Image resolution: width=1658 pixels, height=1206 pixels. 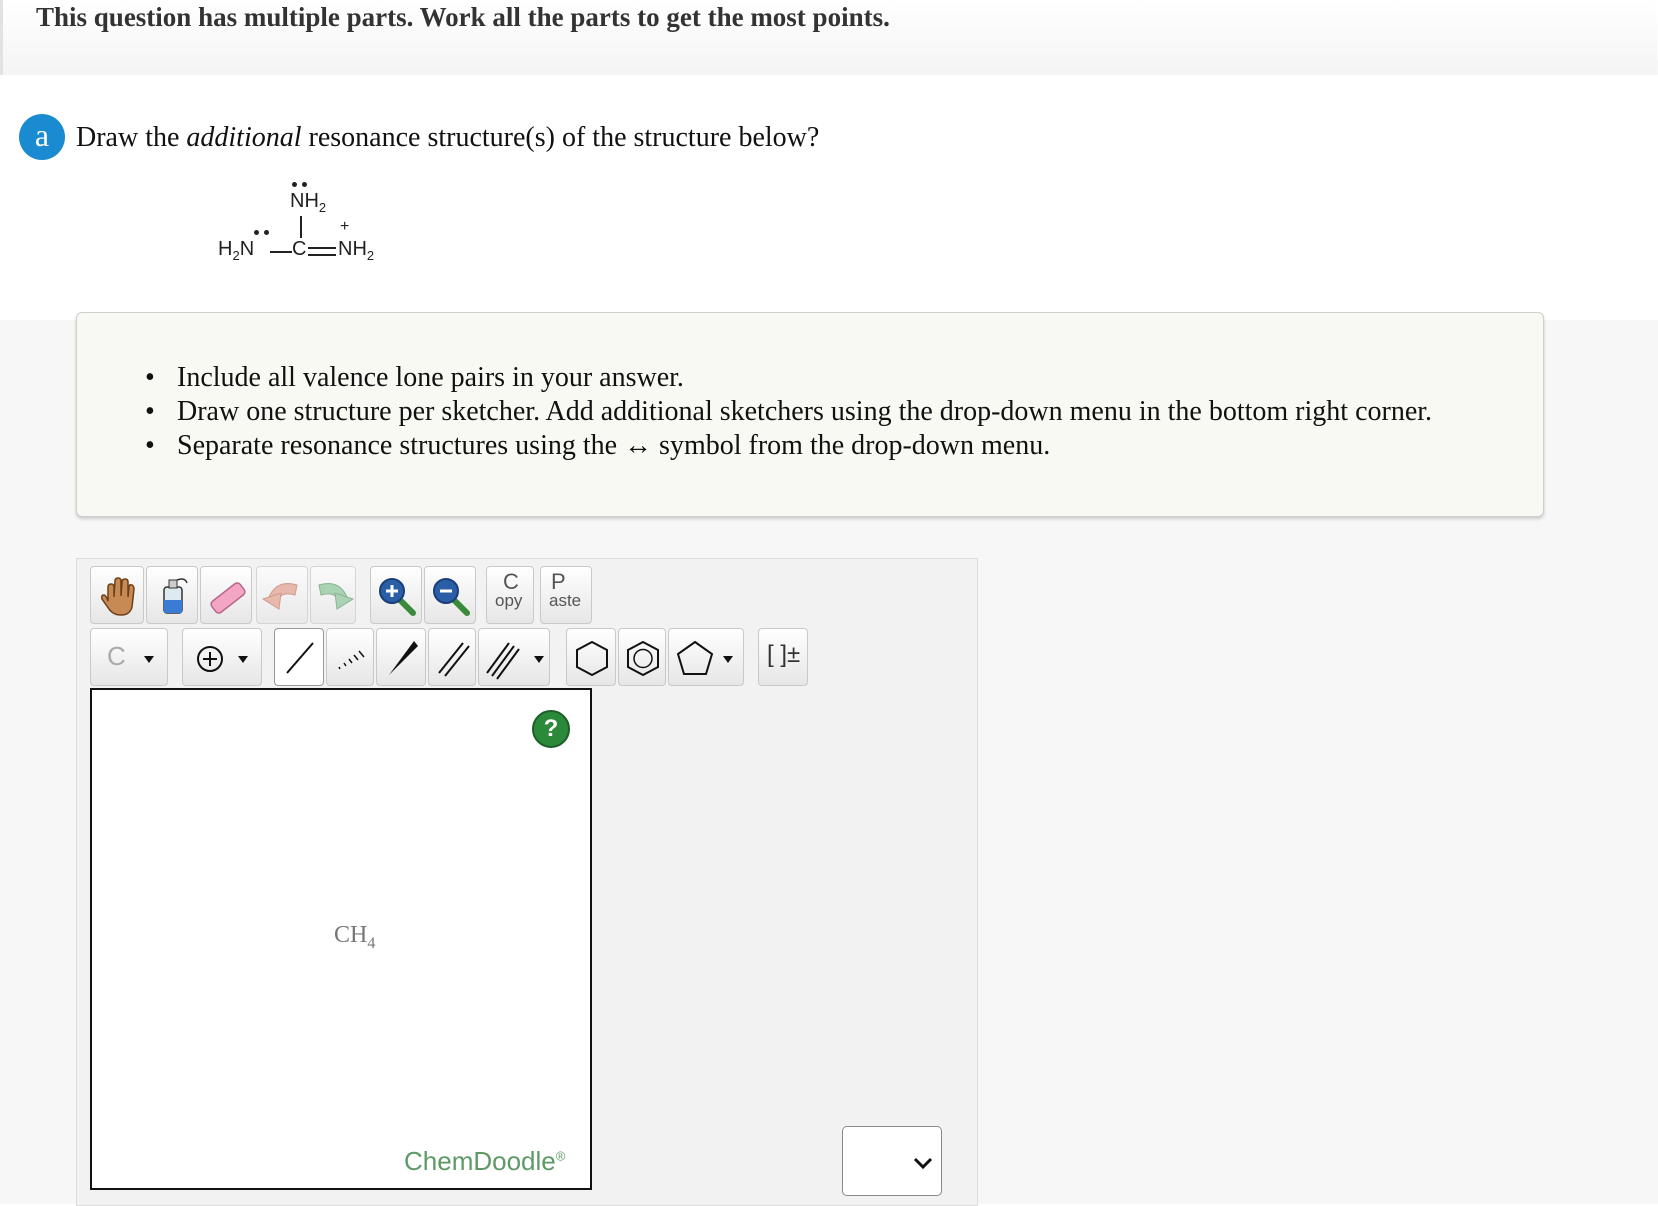 I want to click on zoom-out-button, so click(x=450, y=595).